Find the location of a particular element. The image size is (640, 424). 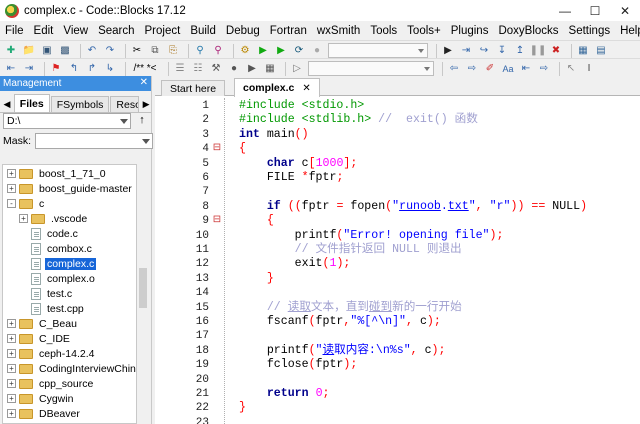

cut-icon: ✂ is located at coordinates (137, 51).